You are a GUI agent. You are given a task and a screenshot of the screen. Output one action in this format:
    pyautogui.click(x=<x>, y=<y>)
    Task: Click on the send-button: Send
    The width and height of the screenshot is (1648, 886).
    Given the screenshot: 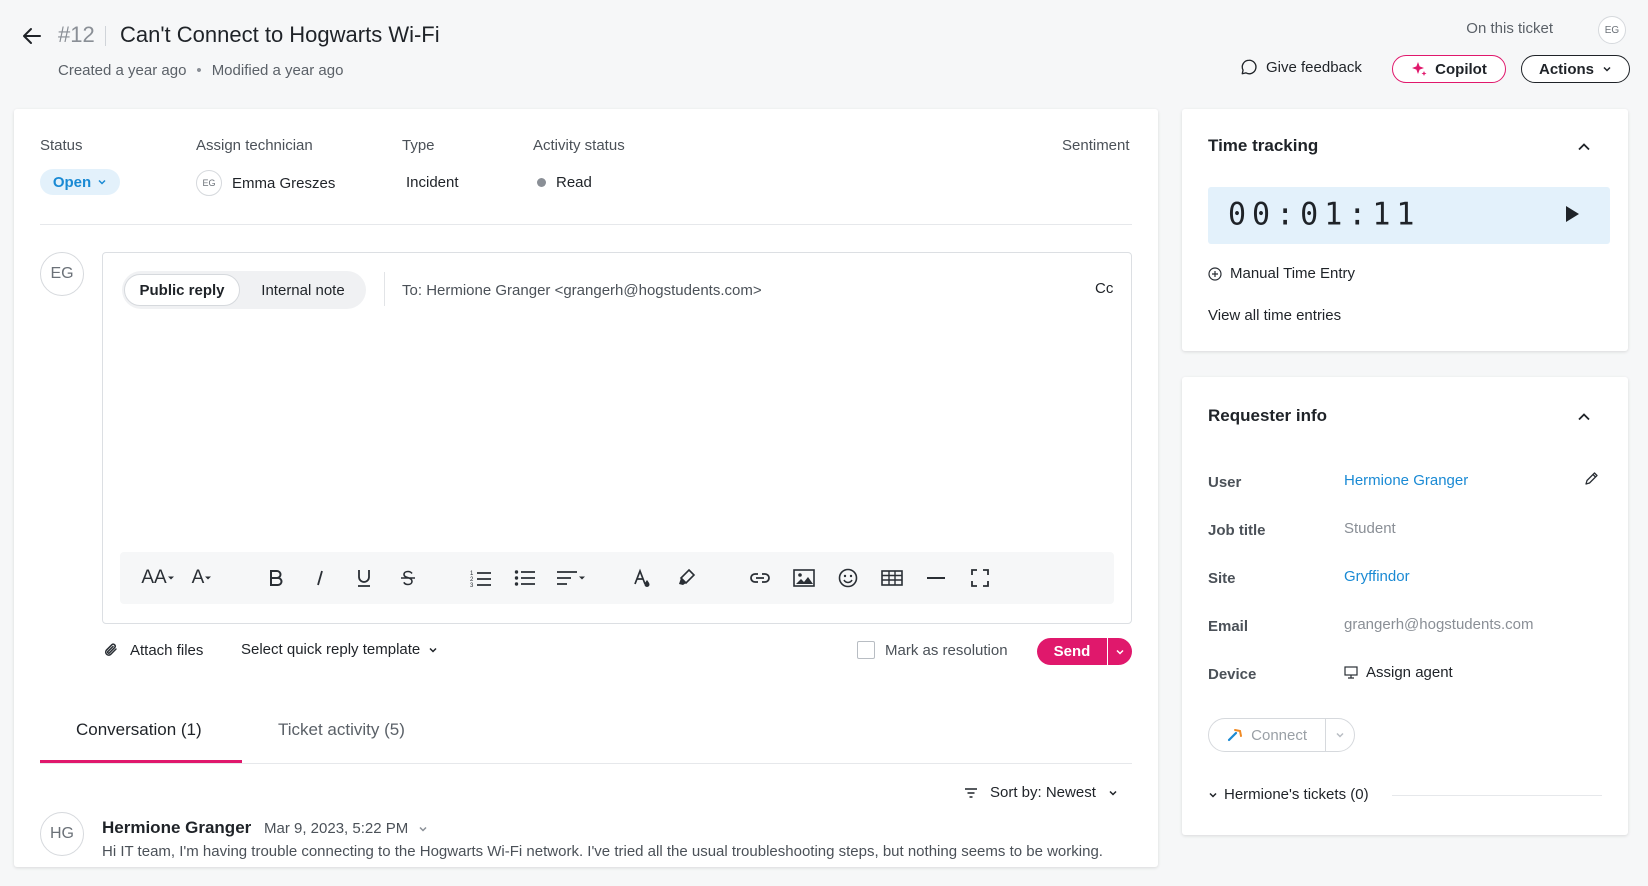 What is the action you would take?
    pyautogui.click(x=1072, y=651)
    